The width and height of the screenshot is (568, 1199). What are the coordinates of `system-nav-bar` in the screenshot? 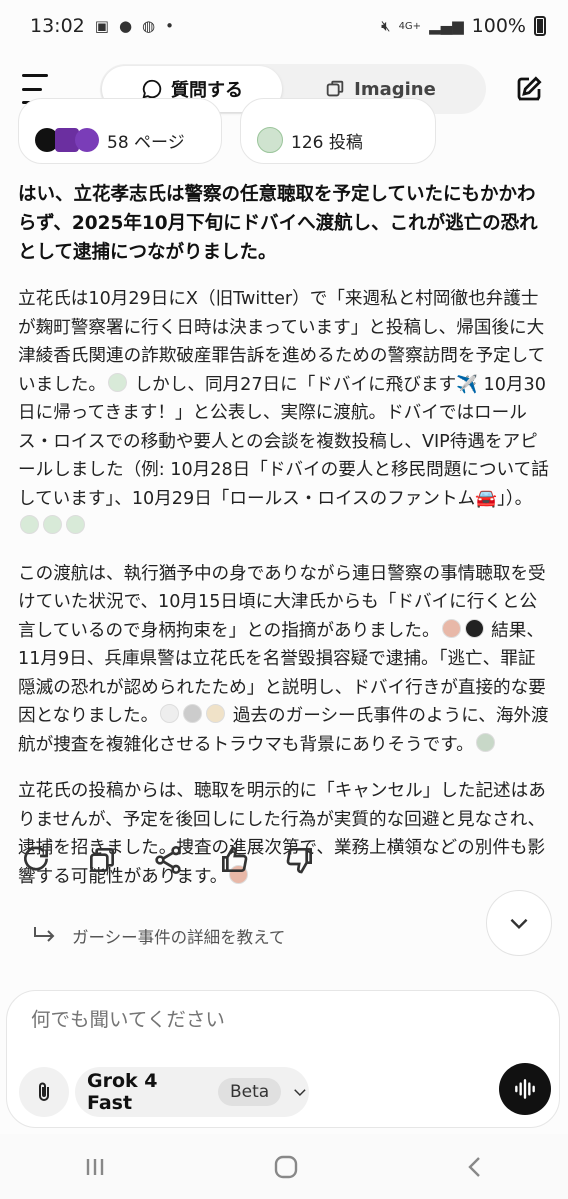 It's located at (284, 1166).